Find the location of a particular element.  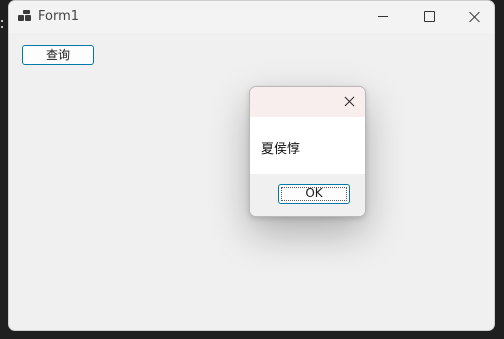

message-box-footer: OK is located at coordinates (307, 195).